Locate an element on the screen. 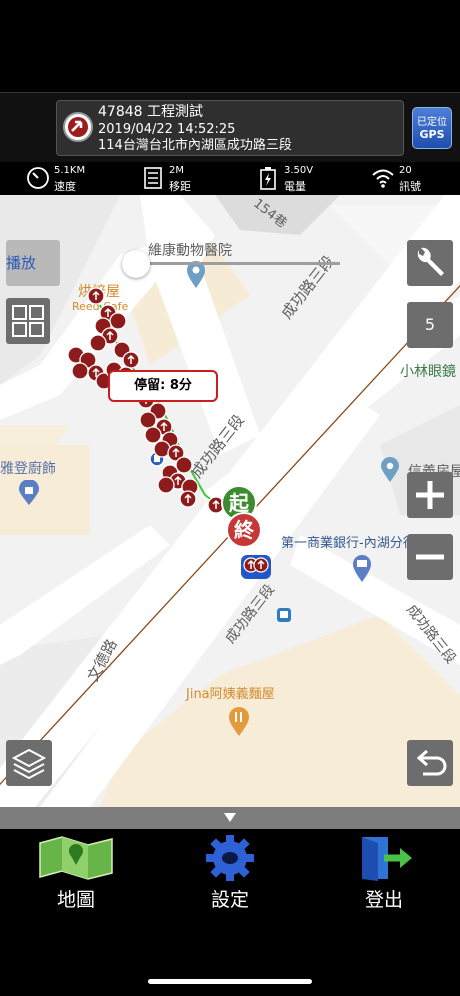 This screenshot has width=460, height=996. stat-battery-label: 電量 is located at coordinates (295, 186).